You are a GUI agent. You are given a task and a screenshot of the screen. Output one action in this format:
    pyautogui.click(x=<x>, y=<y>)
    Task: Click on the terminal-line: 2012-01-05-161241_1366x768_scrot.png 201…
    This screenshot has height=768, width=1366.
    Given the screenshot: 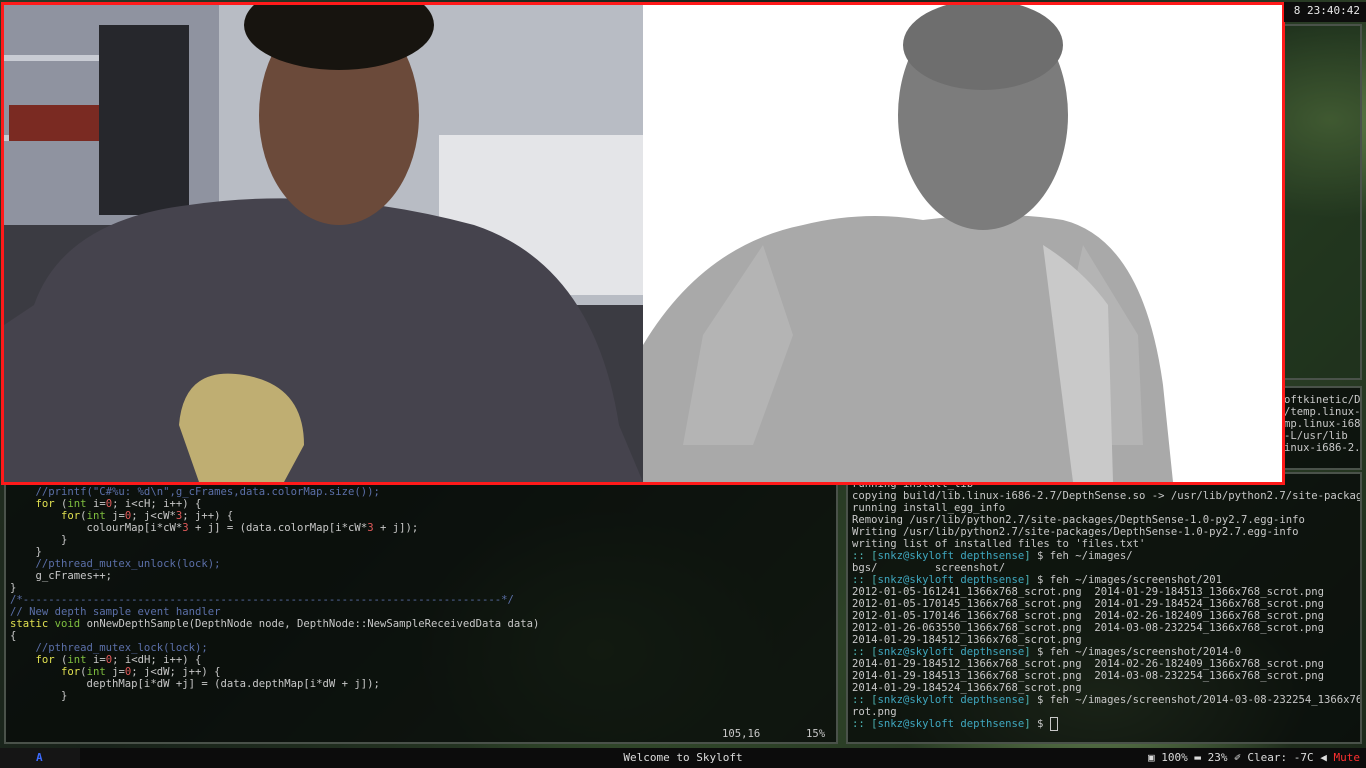 What is the action you would take?
    pyautogui.click(x=1088, y=592)
    